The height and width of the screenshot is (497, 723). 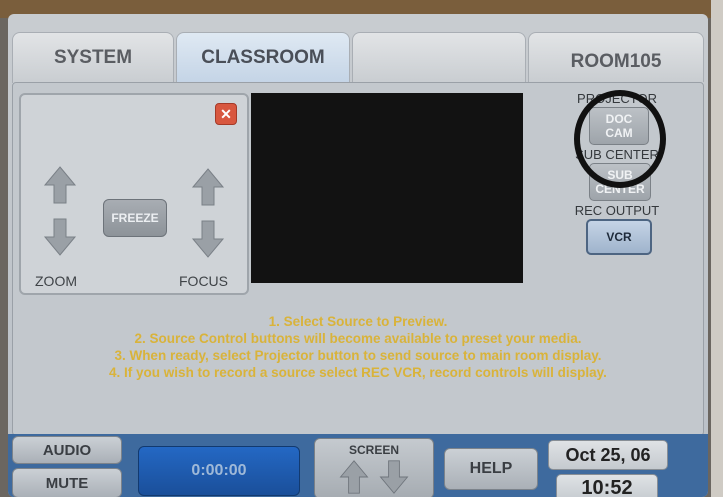 I want to click on vcr-label: VCR, so click(x=619, y=237).